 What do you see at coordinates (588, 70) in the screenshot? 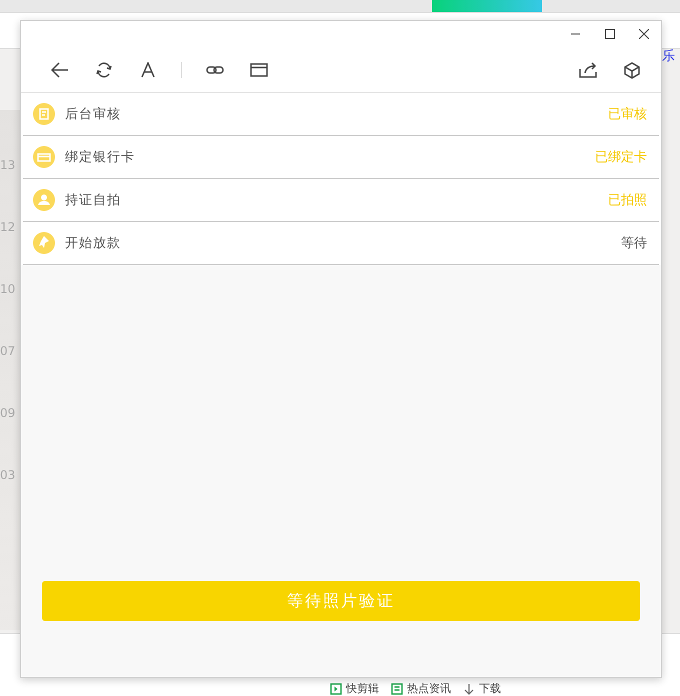
I see `share-icon` at bounding box center [588, 70].